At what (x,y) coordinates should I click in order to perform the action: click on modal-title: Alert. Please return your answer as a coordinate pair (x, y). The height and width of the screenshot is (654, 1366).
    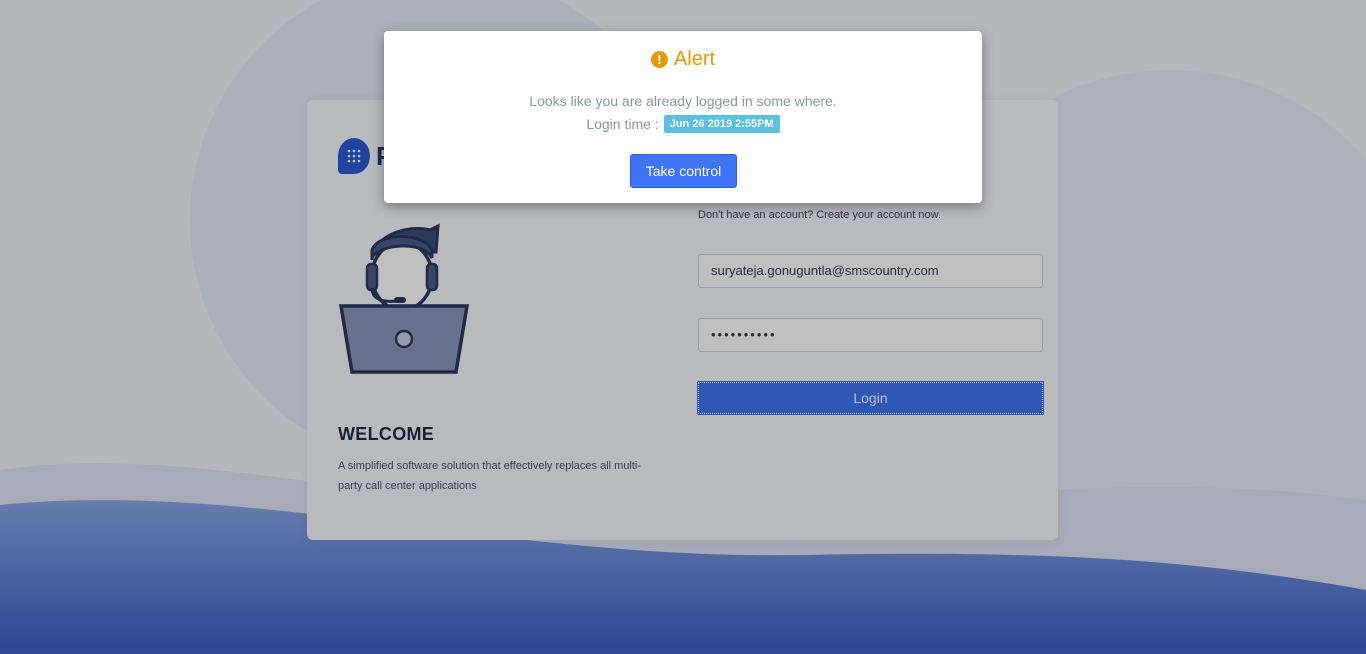
    Looking at the image, I should click on (694, 59).